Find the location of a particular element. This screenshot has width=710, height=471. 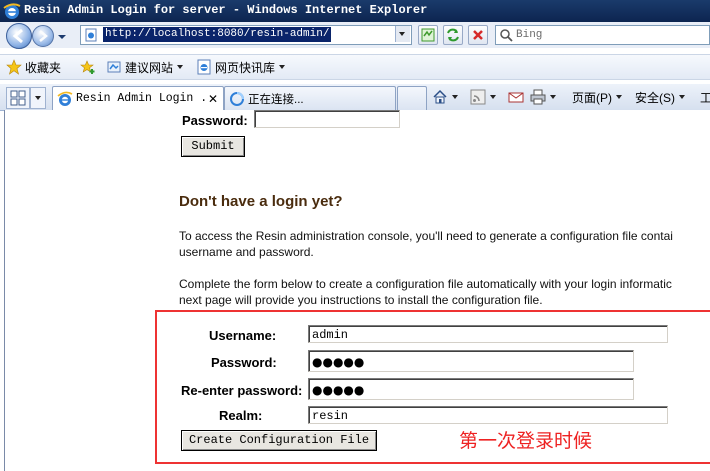

back-arrow-icon is located at coordinates (17, 36).